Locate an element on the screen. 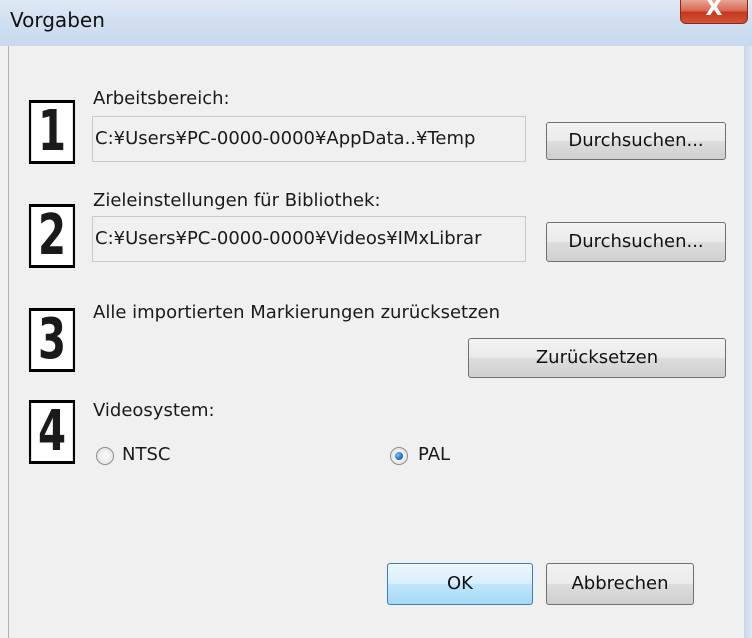 The height and width of the screenshot is (638, 752). library-path-field: C:¥Users¥PC-0000-0000¥Videos¥IMxLibrar is located at coordinates (309, 239).